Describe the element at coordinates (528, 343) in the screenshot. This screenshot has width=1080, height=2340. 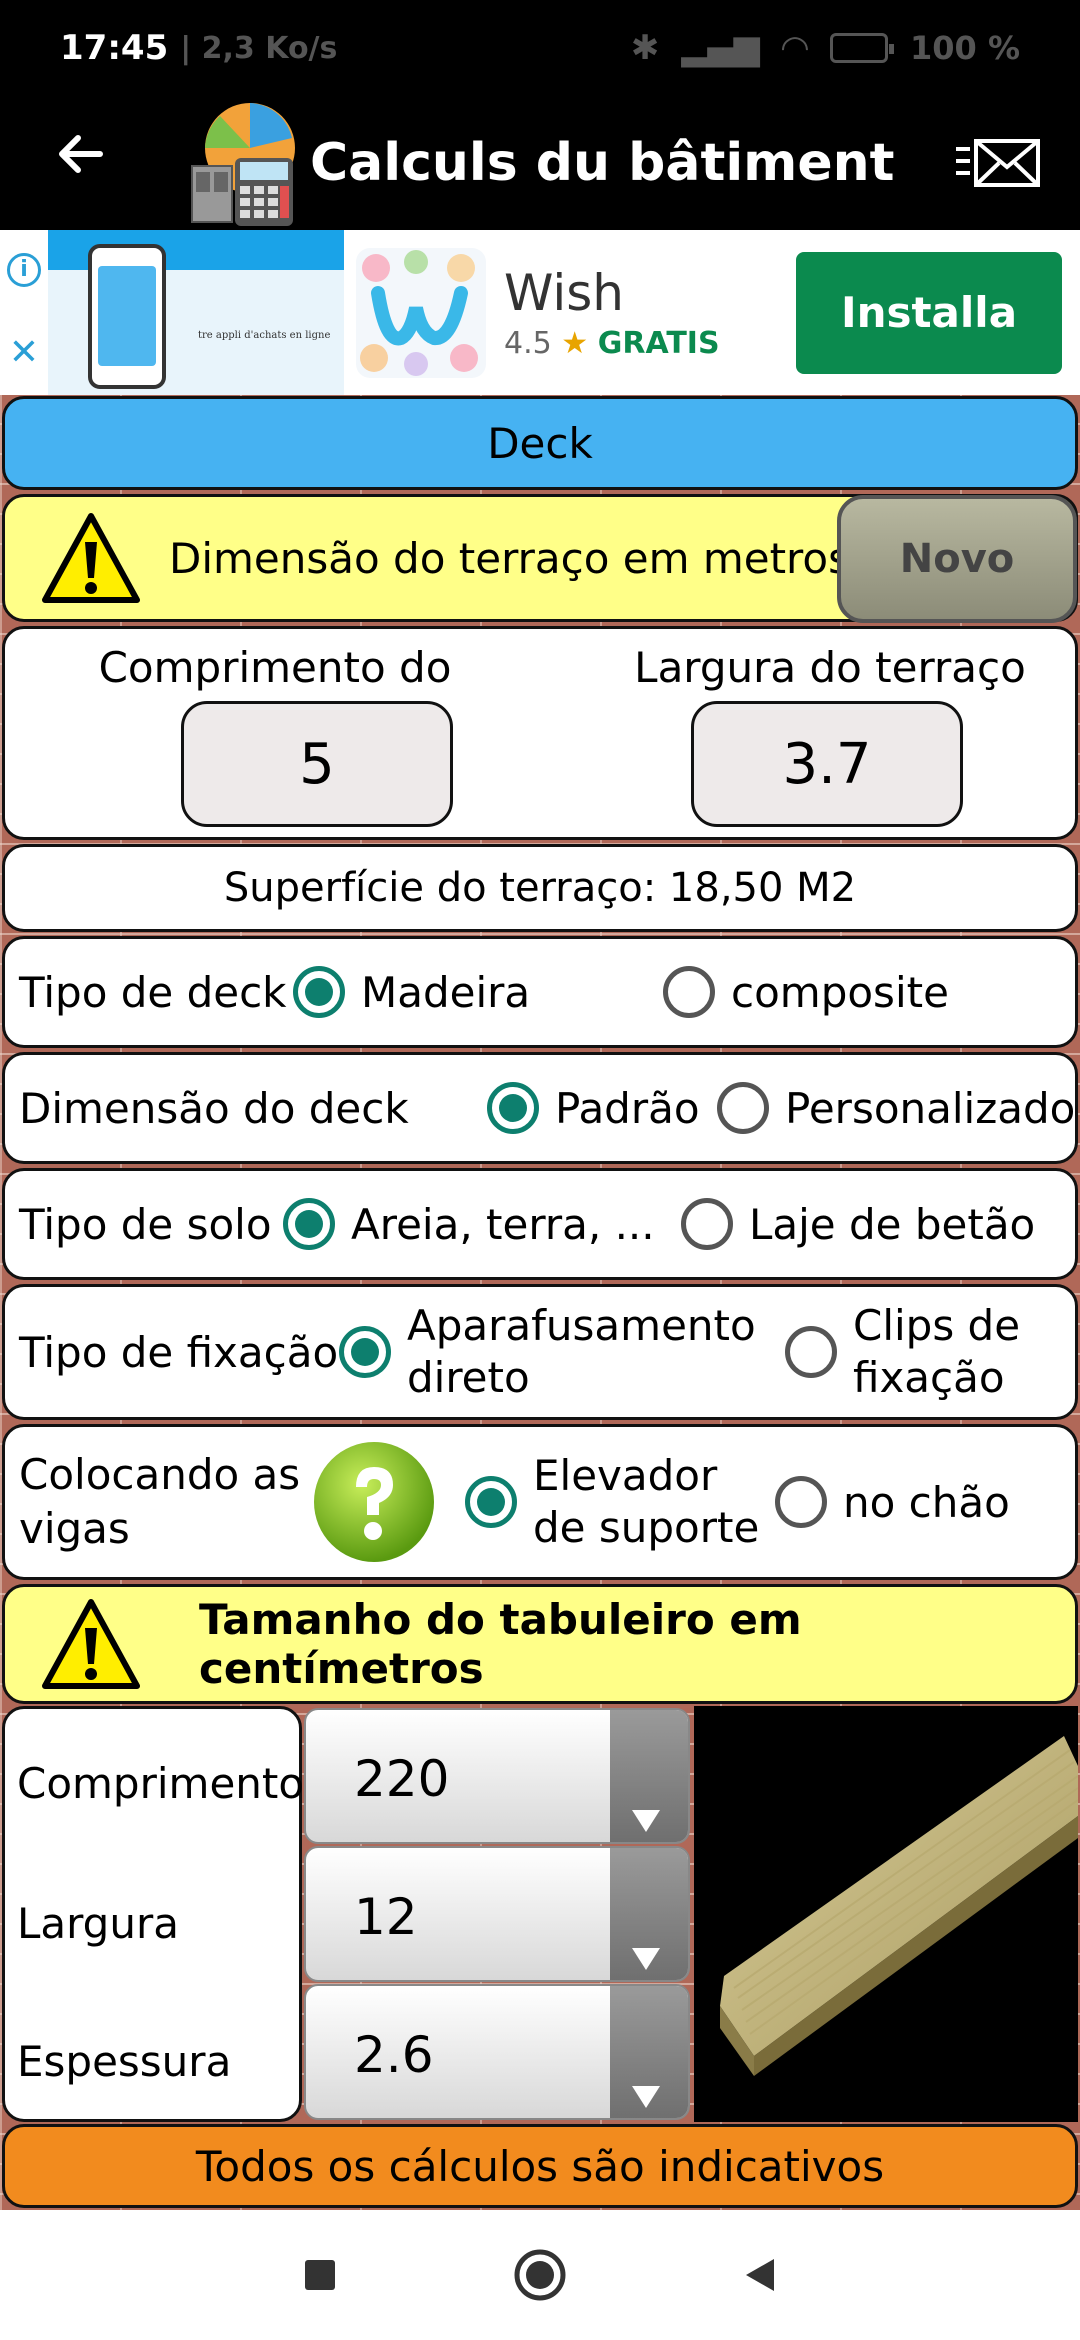
I see `ad-rating: 4.5` at that location.